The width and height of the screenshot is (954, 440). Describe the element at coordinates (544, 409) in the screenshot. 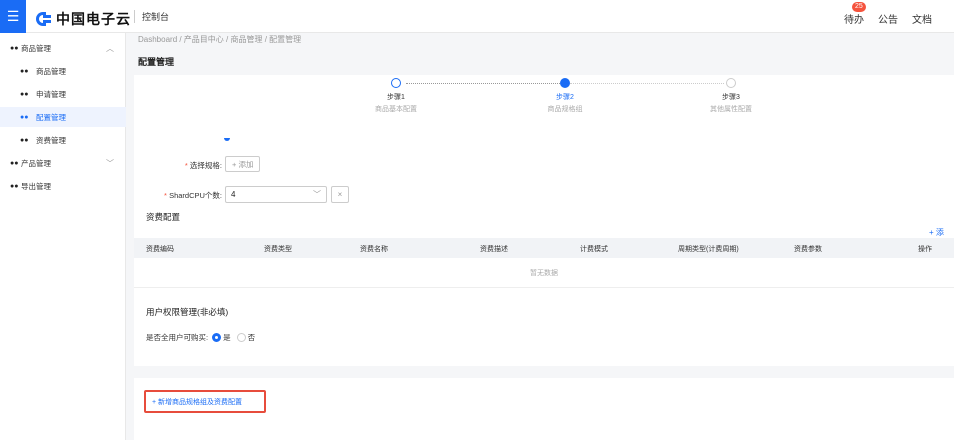

I see `bottom-card: + 新增商品规格组及资费配置` at that location.